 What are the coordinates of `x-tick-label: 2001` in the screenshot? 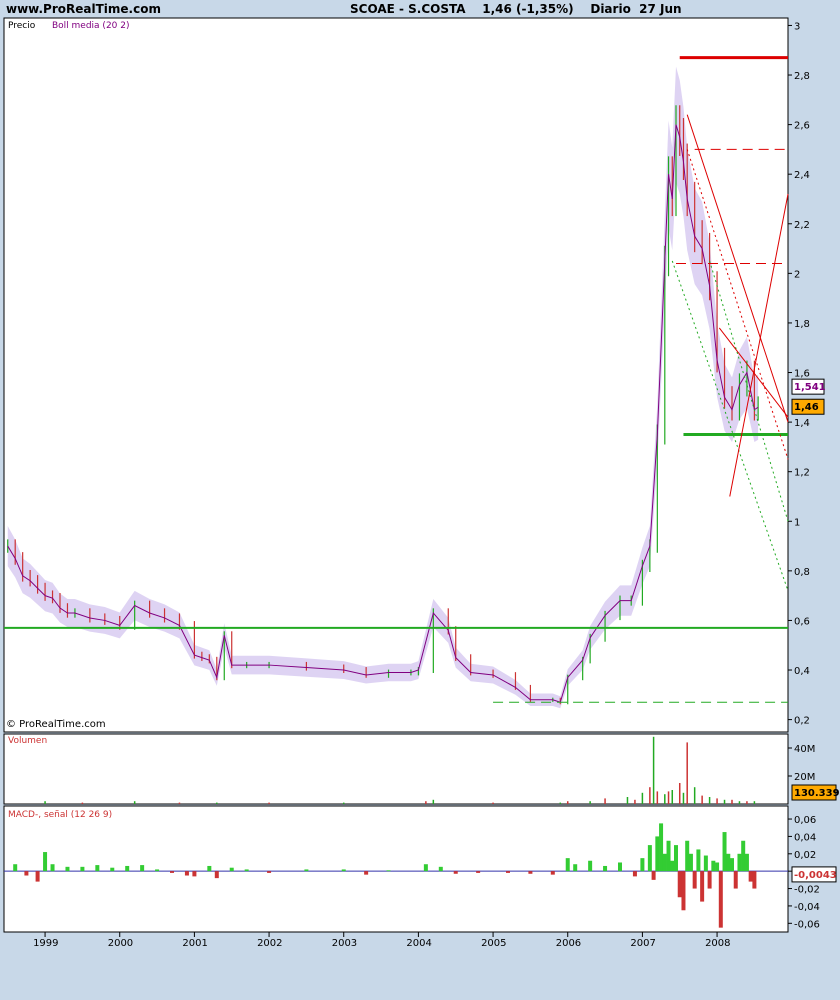 It's located at (194, 943).